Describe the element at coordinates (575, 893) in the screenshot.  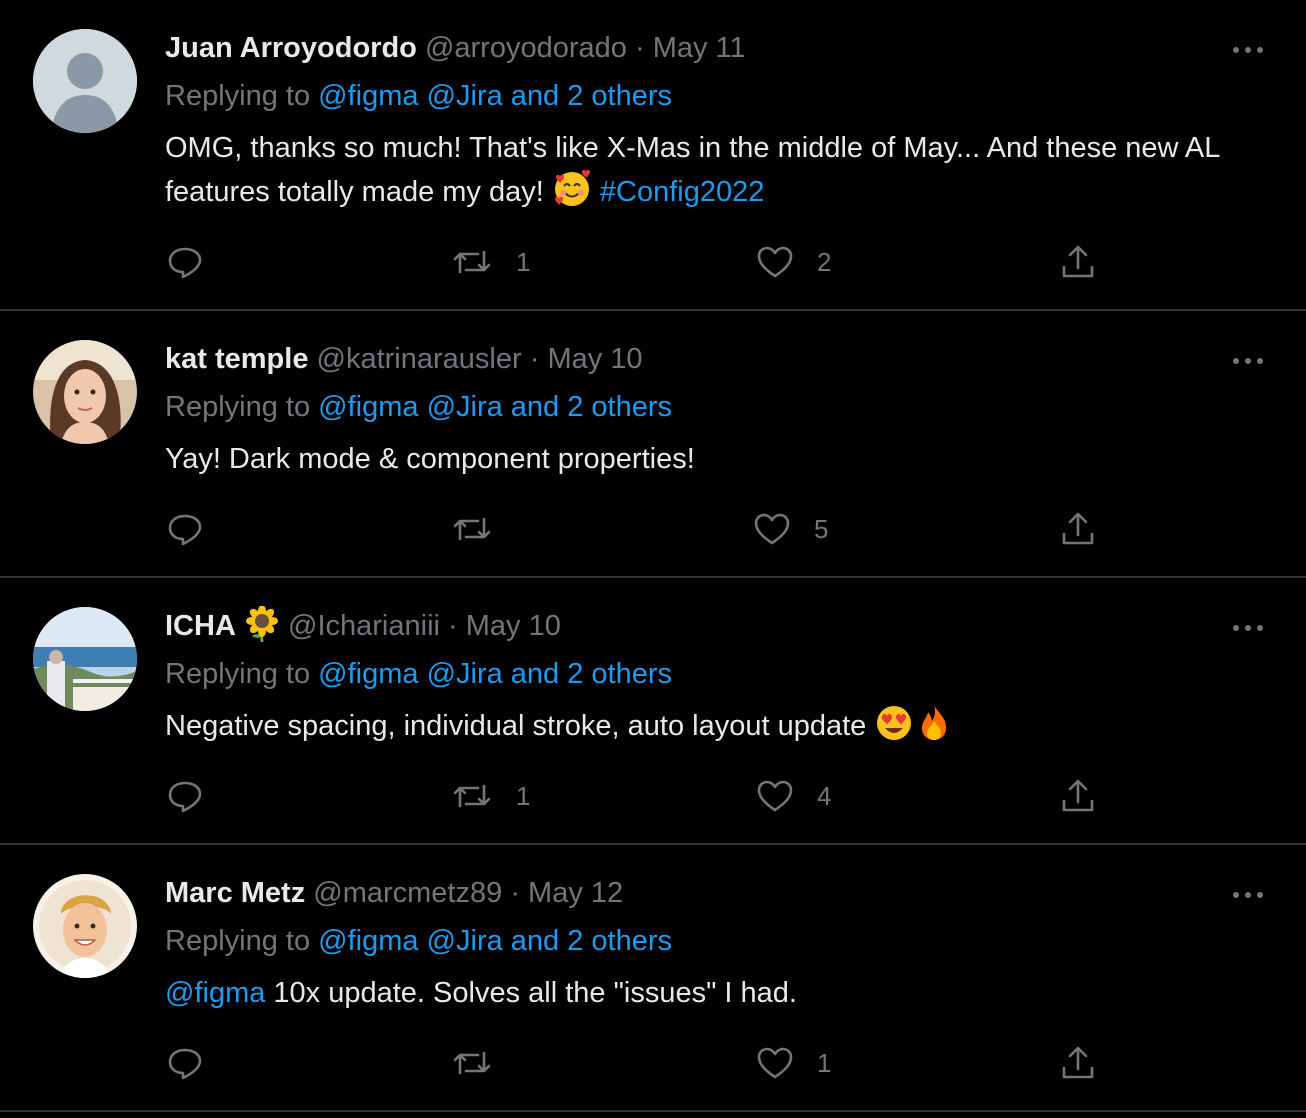
I see `tweet-date: May 12` at that location.